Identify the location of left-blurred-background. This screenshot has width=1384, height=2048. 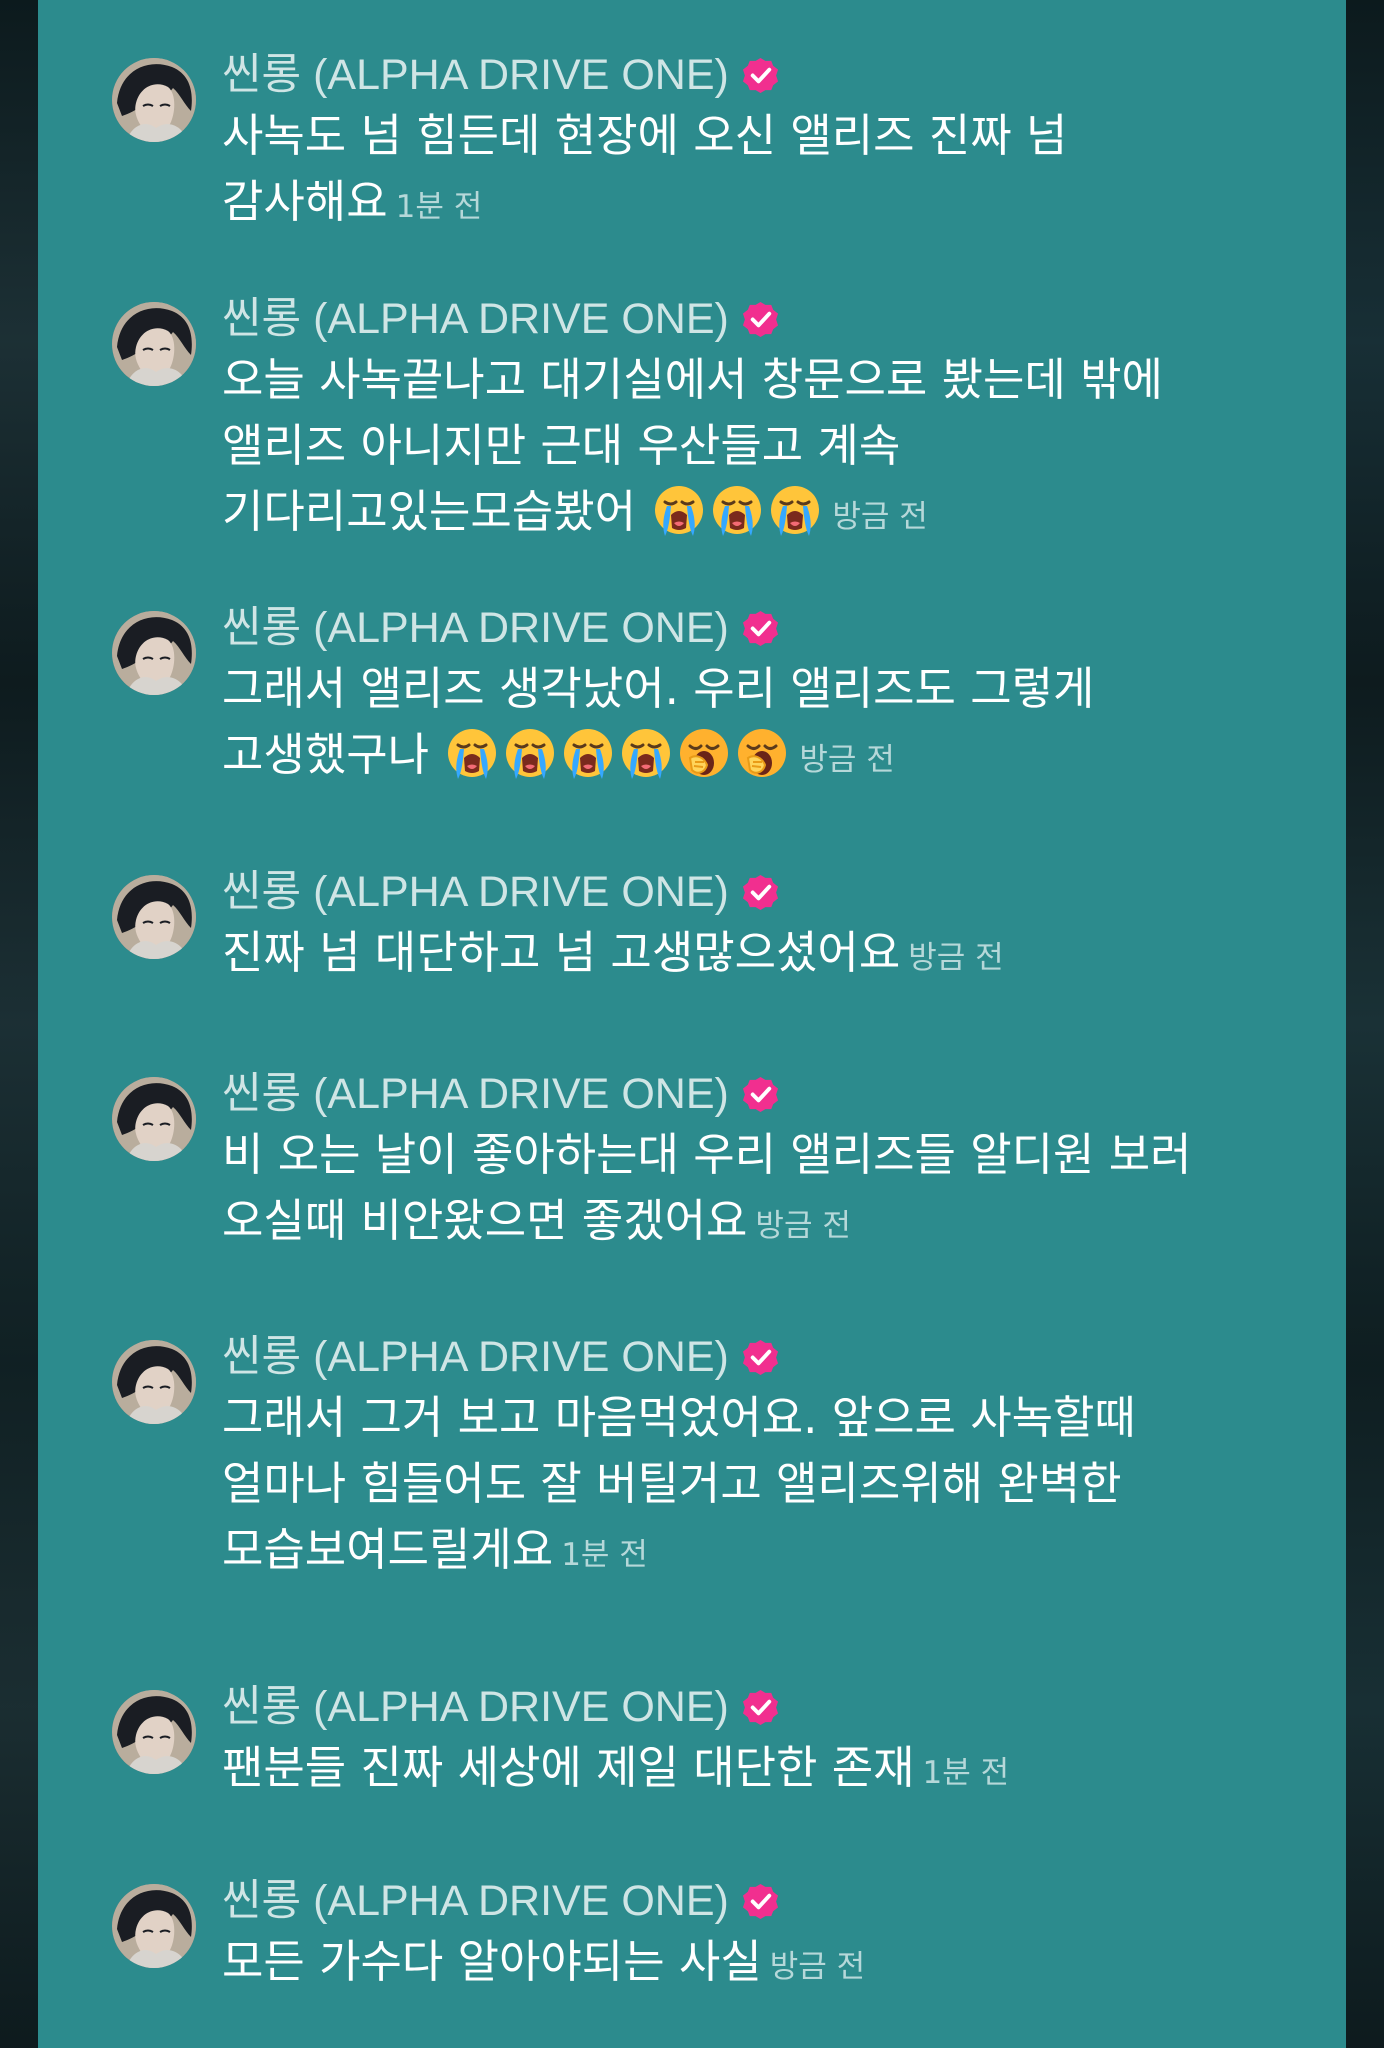
(19, 1024).